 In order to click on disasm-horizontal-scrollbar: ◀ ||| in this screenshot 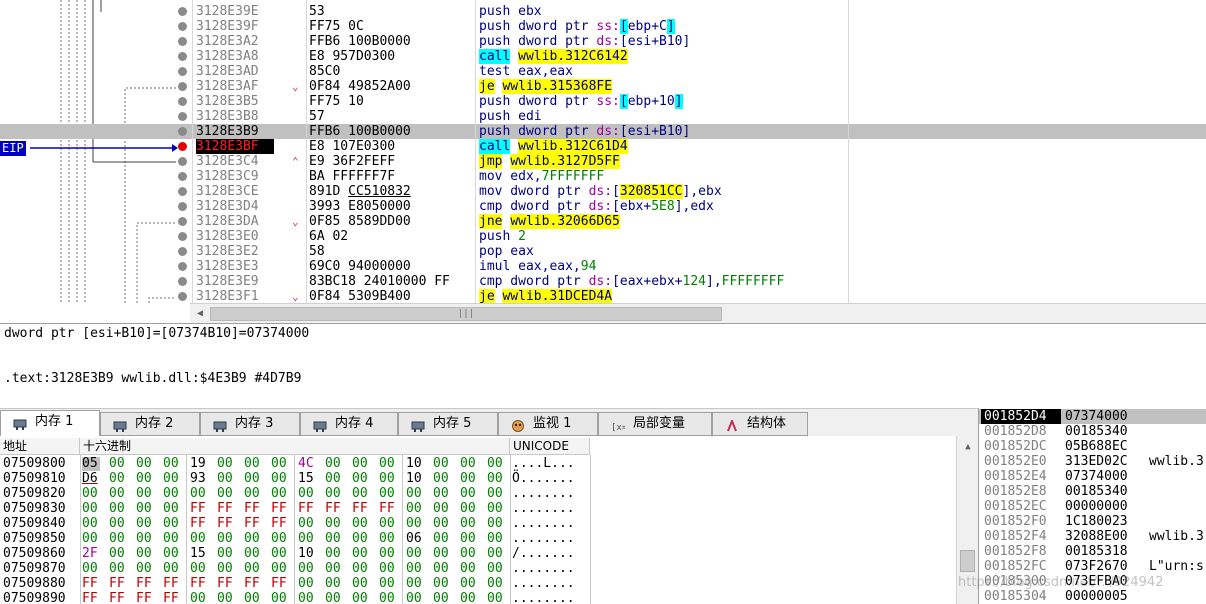, I will do `click(698, 313)`.